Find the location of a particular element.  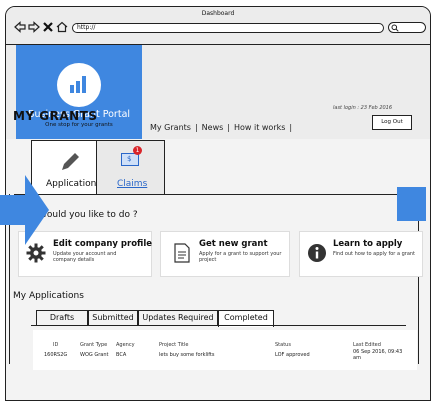

action-title: Get new grant is located at coordinates (233, 244).